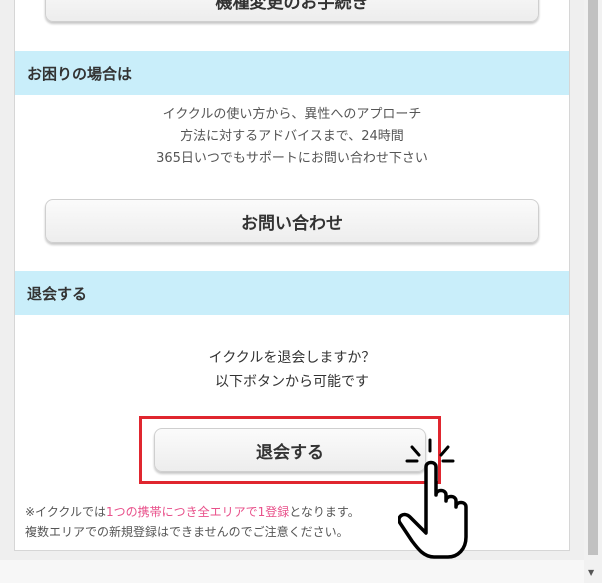 The width and height of the screenshot is (602, 583). I want to click on help-description-line: 方法に対するアドバイスまで、24時間, so click(292, 136).